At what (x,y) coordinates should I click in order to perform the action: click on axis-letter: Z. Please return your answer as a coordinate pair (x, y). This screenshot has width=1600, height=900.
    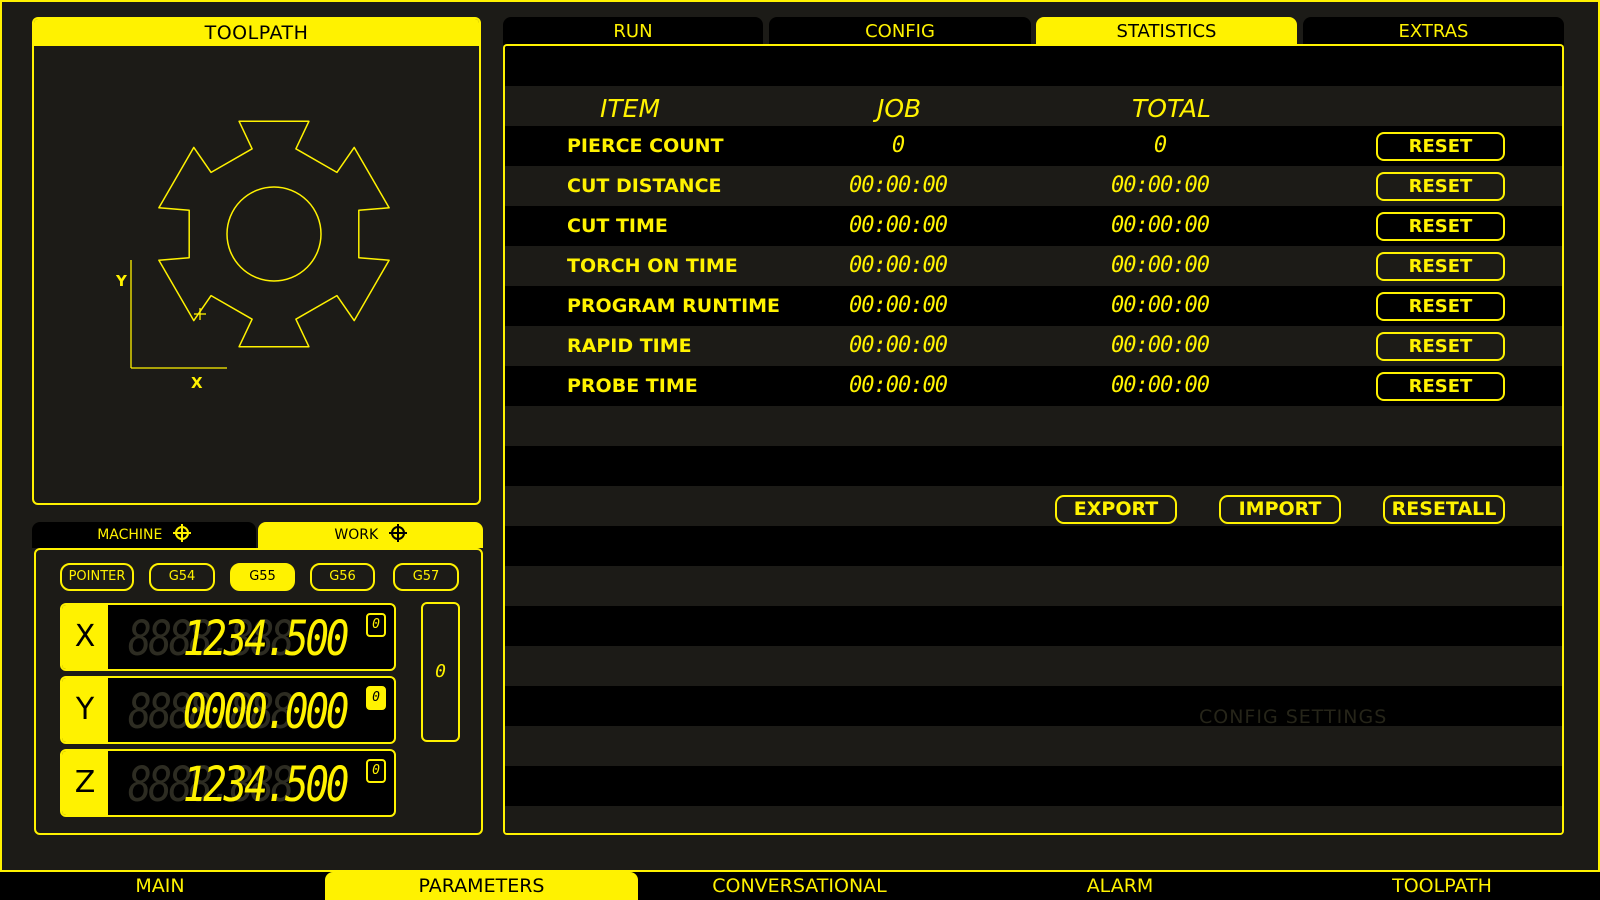
    Looking at the image, I should click on (85, 783).